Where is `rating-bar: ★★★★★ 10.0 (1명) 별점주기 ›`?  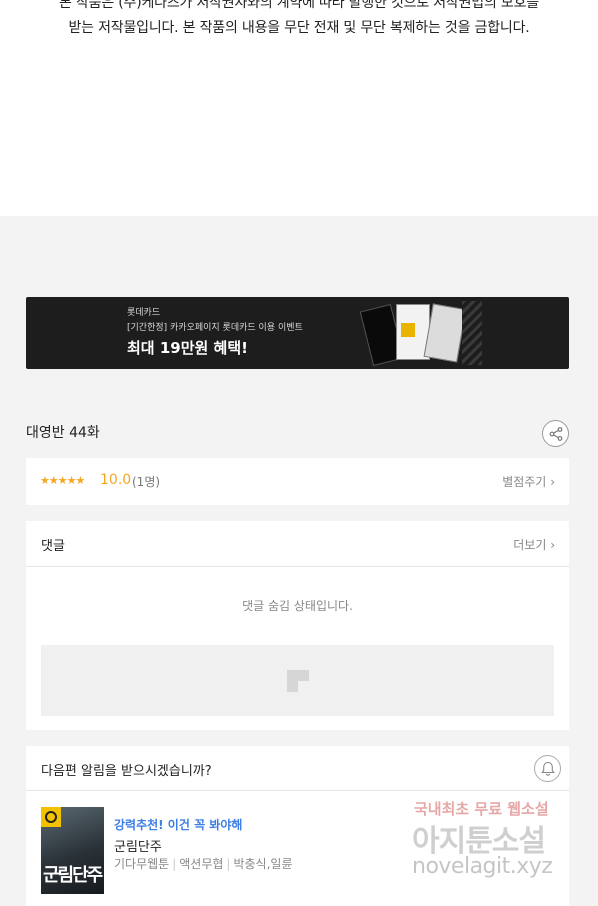 rating-bar: ★★★★★ 10.0 (1명) 별점주기 › is located at coordinates (297, 481).